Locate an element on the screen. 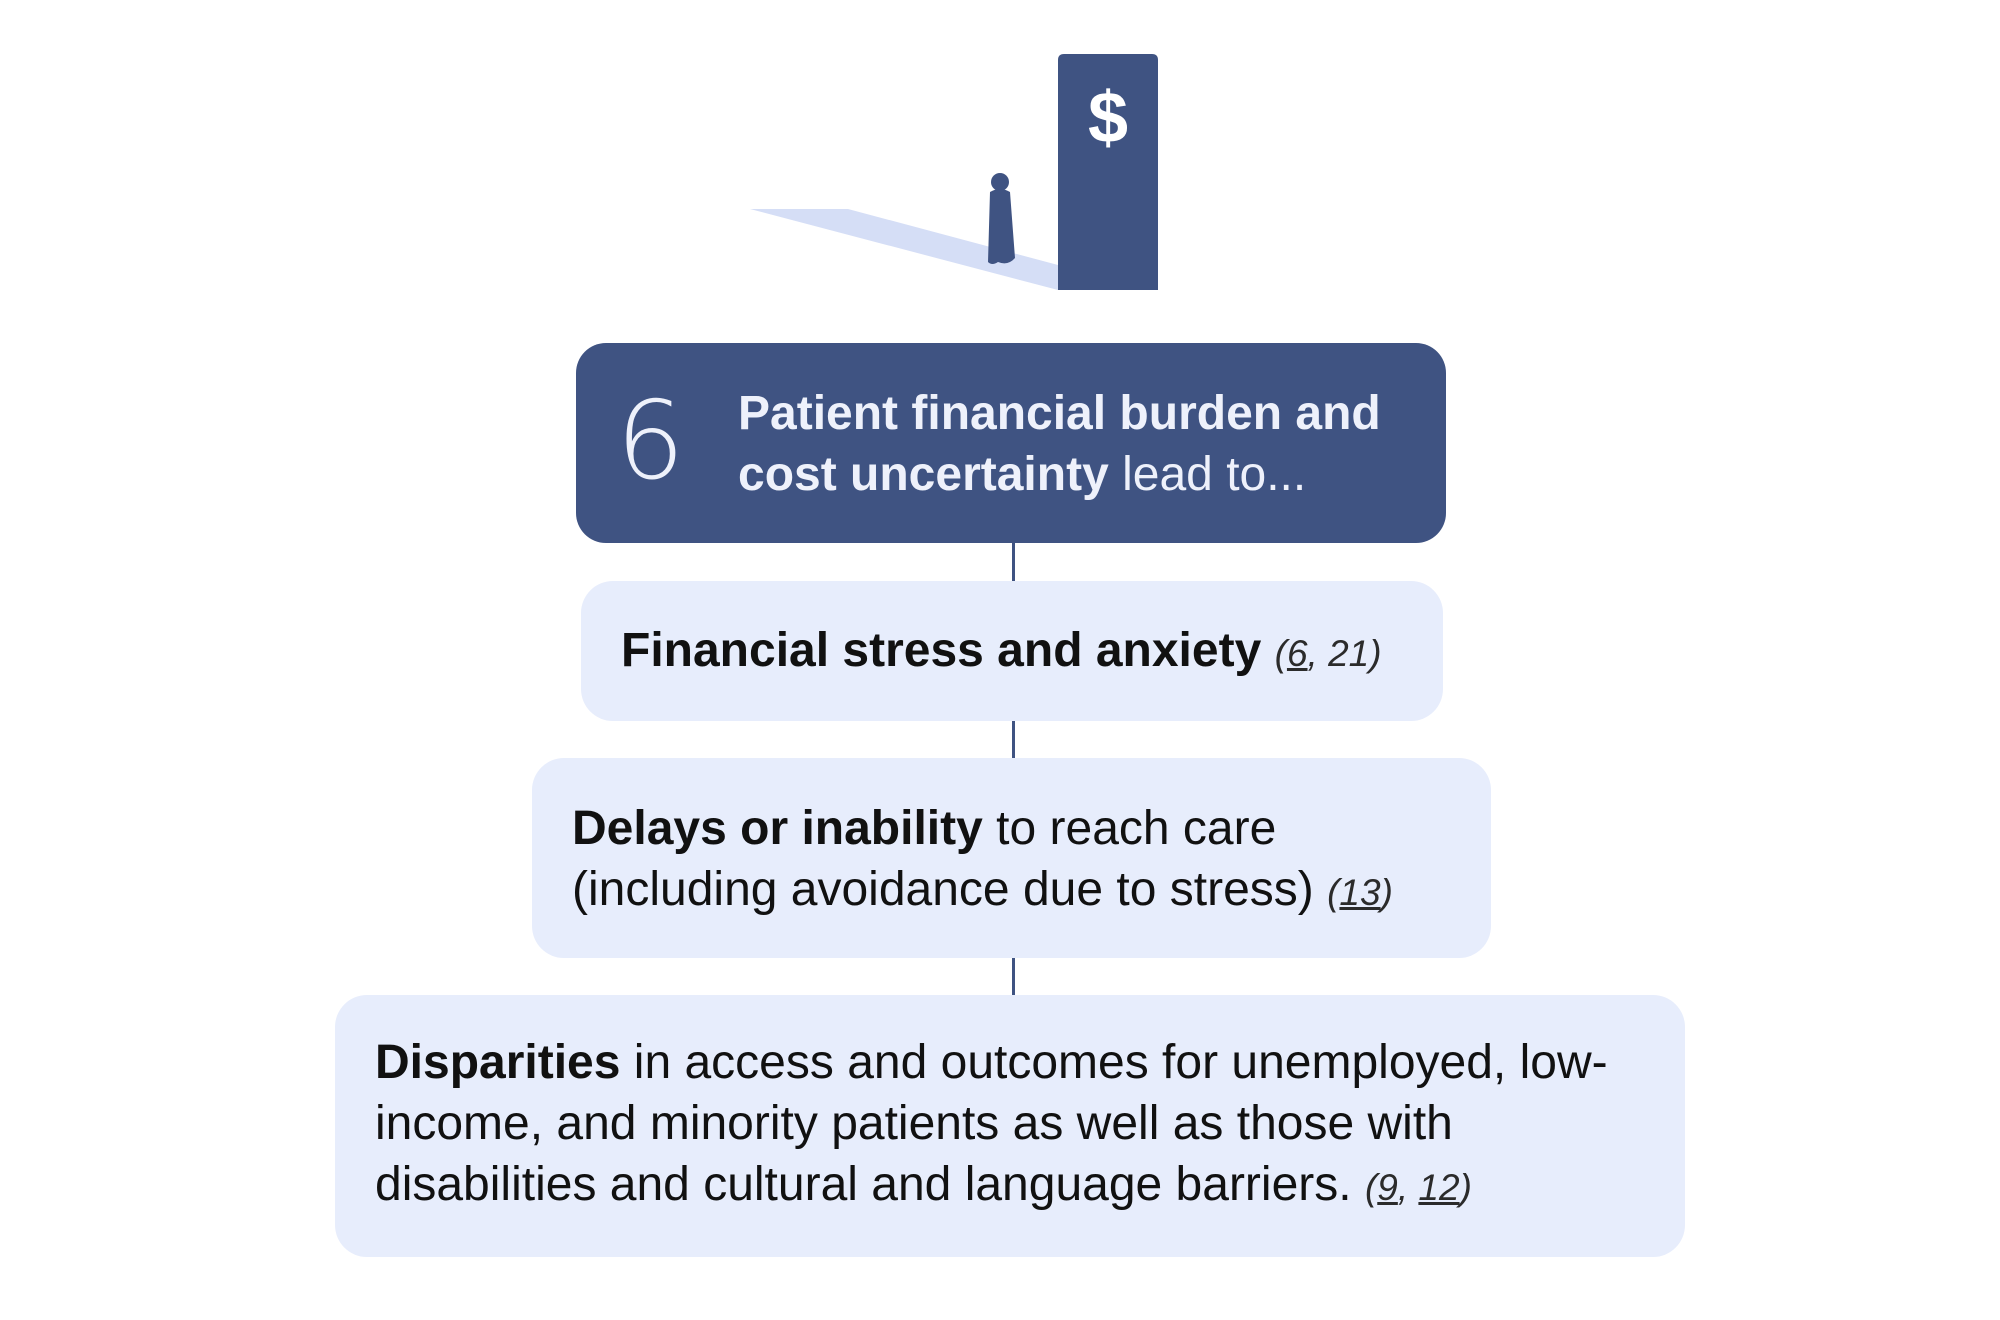 Image resolution: width=2000 pixels, height=1320 pixels. person-silhouette-icon is located at coordinates (1001, 218).